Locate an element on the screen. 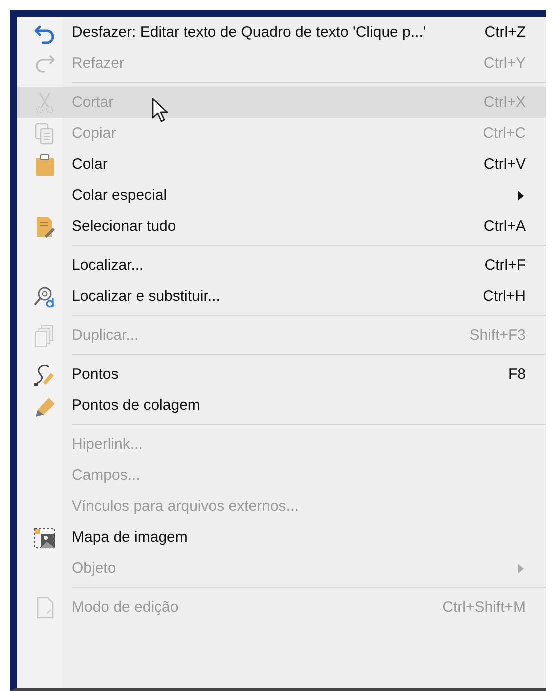 This screenshot has width=553, height=691. duplicate-icon is located at coordinates (44, 336).